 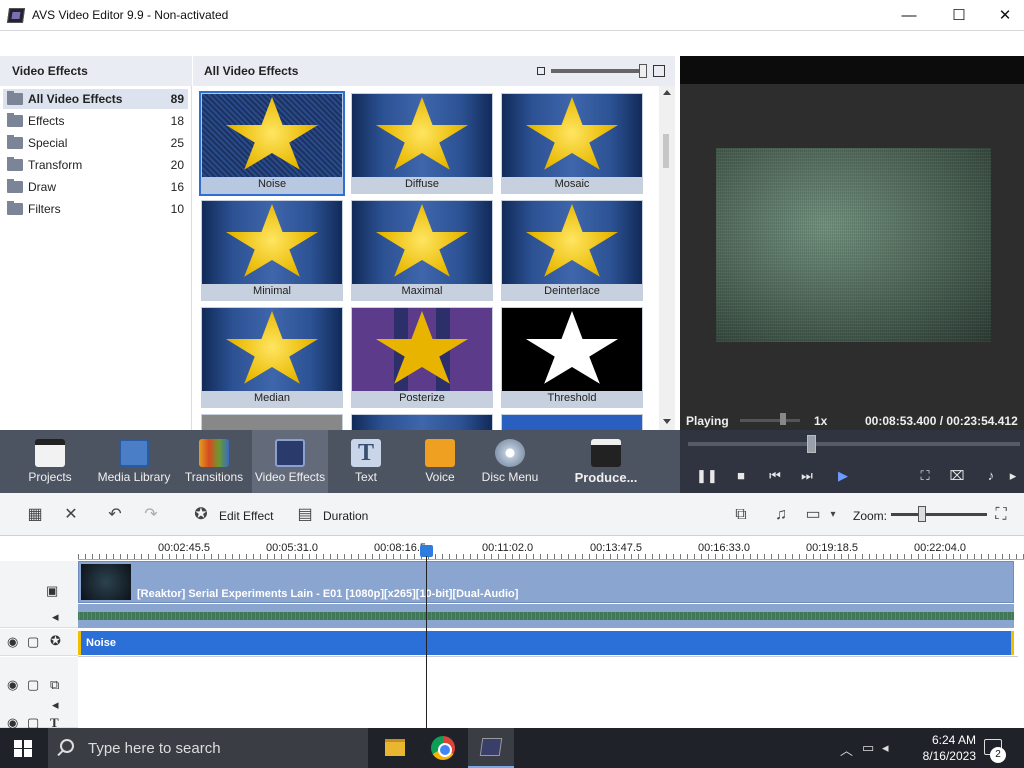 I want to click on thumbnail-size-handle, so click(x=643, y=71).